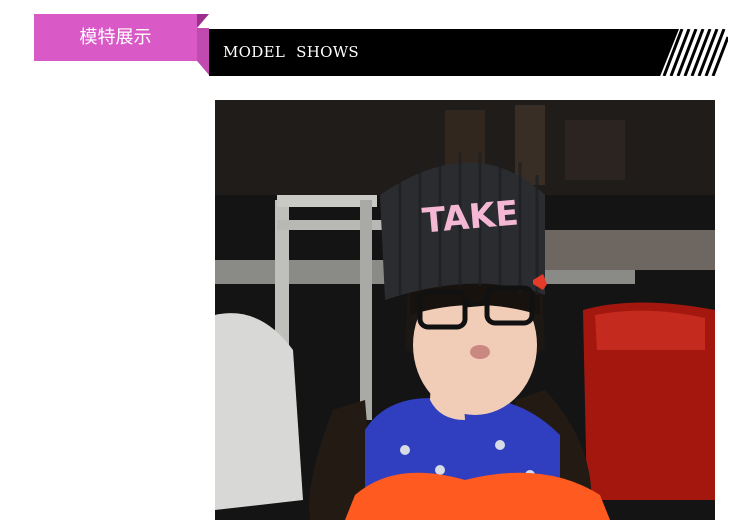 The image size is (750, 520). I want to click on hat-lettering: TAKE, so click(471, 217).